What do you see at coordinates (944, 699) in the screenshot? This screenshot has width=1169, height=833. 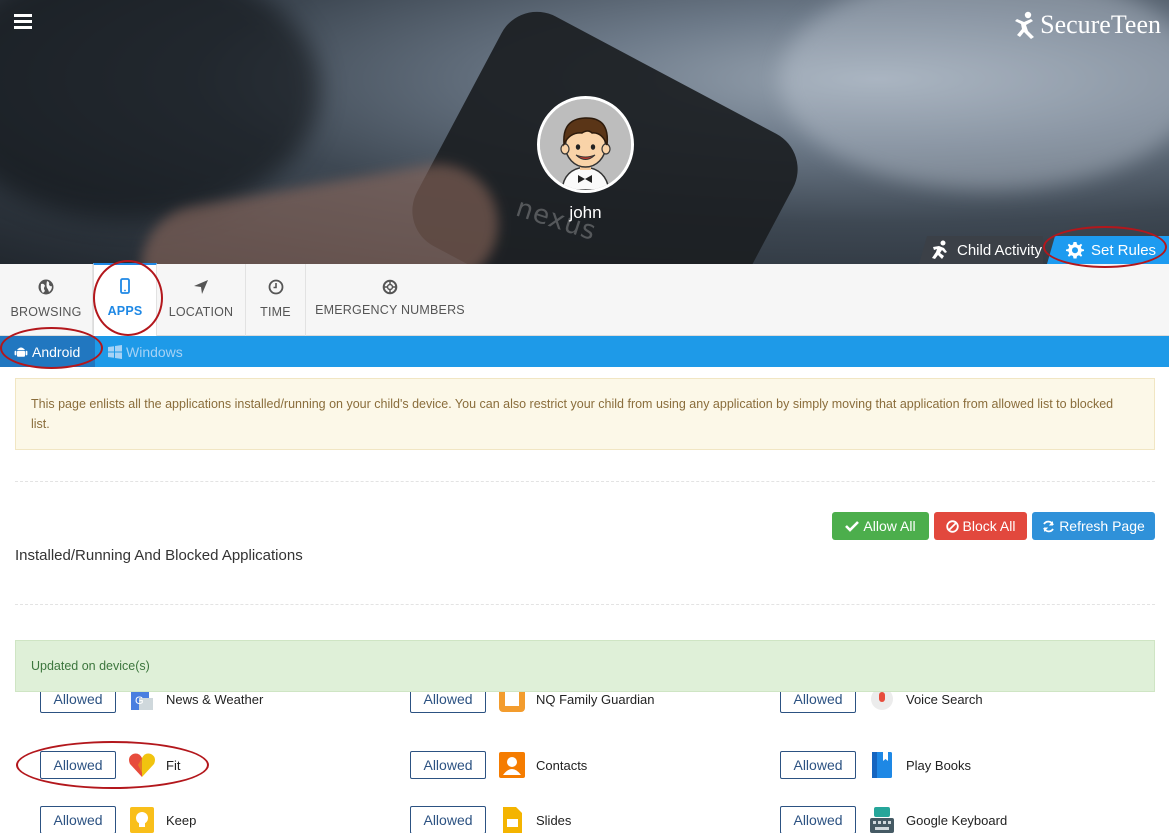 I see `app-name: Voice Search` at bounding box center [944, 699].